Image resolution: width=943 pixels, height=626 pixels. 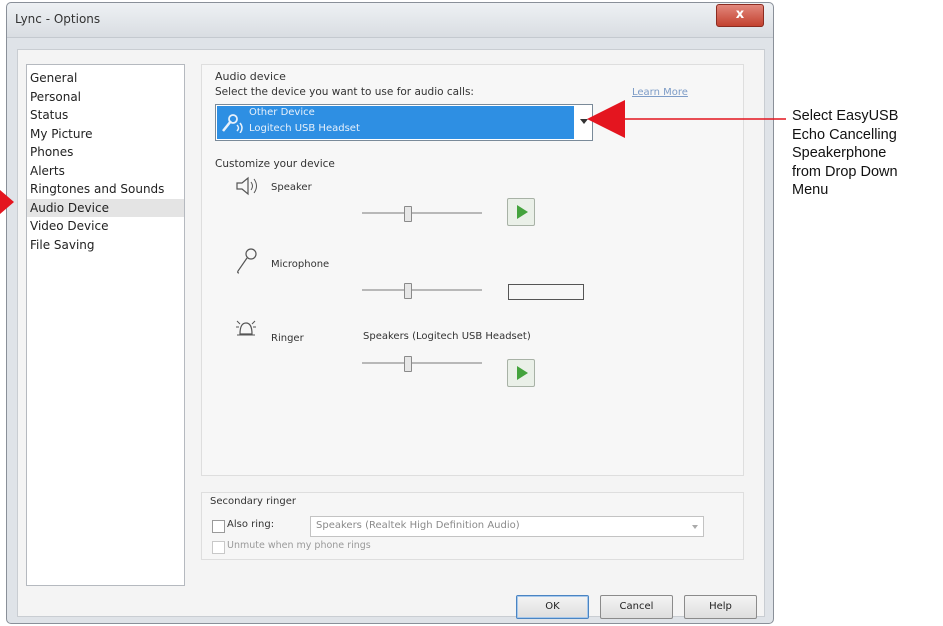 What do you see at coordinates (810, 190) in the screenshot?
I see `annotation-line: Menu` at bounding box center [810, 190].